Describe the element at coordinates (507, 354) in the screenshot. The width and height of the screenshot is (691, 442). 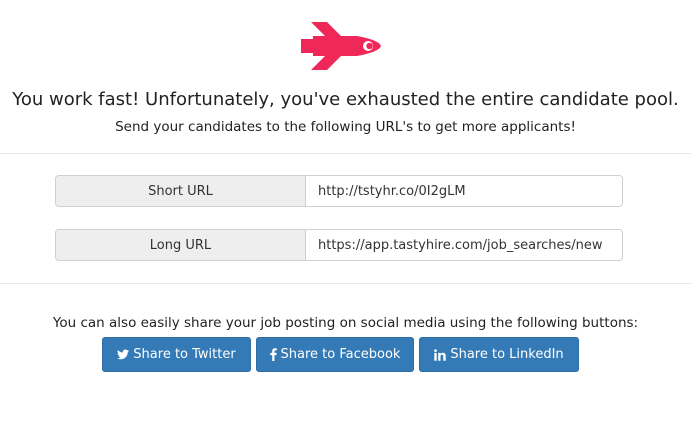
I see `share-linkedin-label: Share to LinkedIn` at that location.